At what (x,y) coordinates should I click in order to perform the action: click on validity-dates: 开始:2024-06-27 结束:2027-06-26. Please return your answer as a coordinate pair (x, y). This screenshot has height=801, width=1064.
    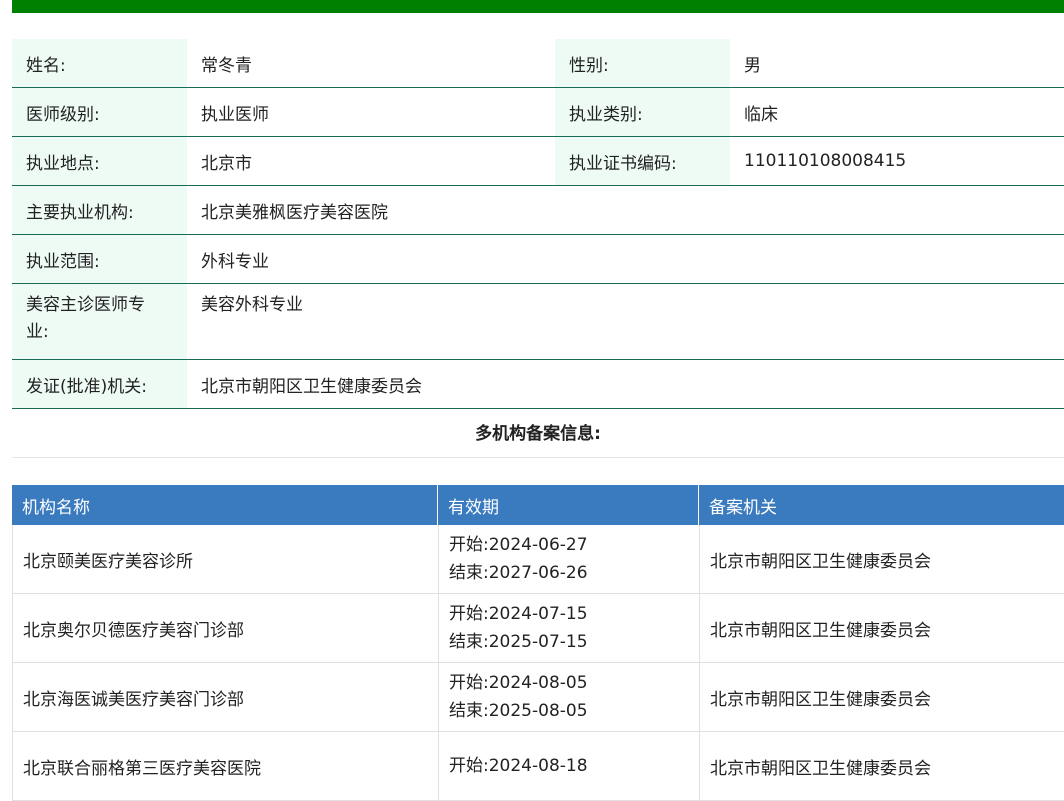
    Looking at the image, I should click on (568, 559).